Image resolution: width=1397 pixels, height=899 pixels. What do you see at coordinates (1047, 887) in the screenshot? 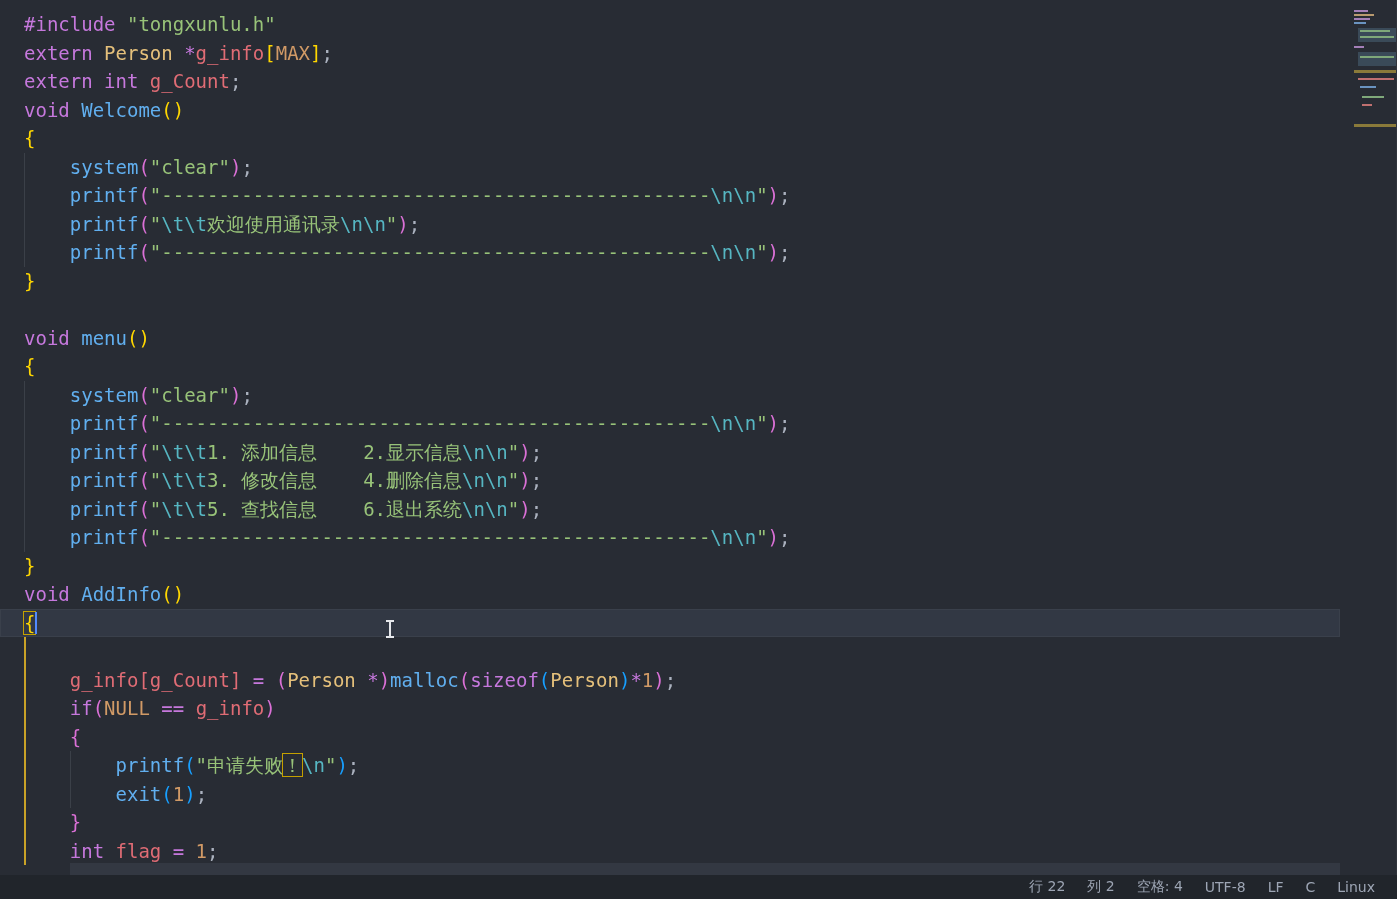
I see `status-item: 行 22` at bounding box center [1047, 887].